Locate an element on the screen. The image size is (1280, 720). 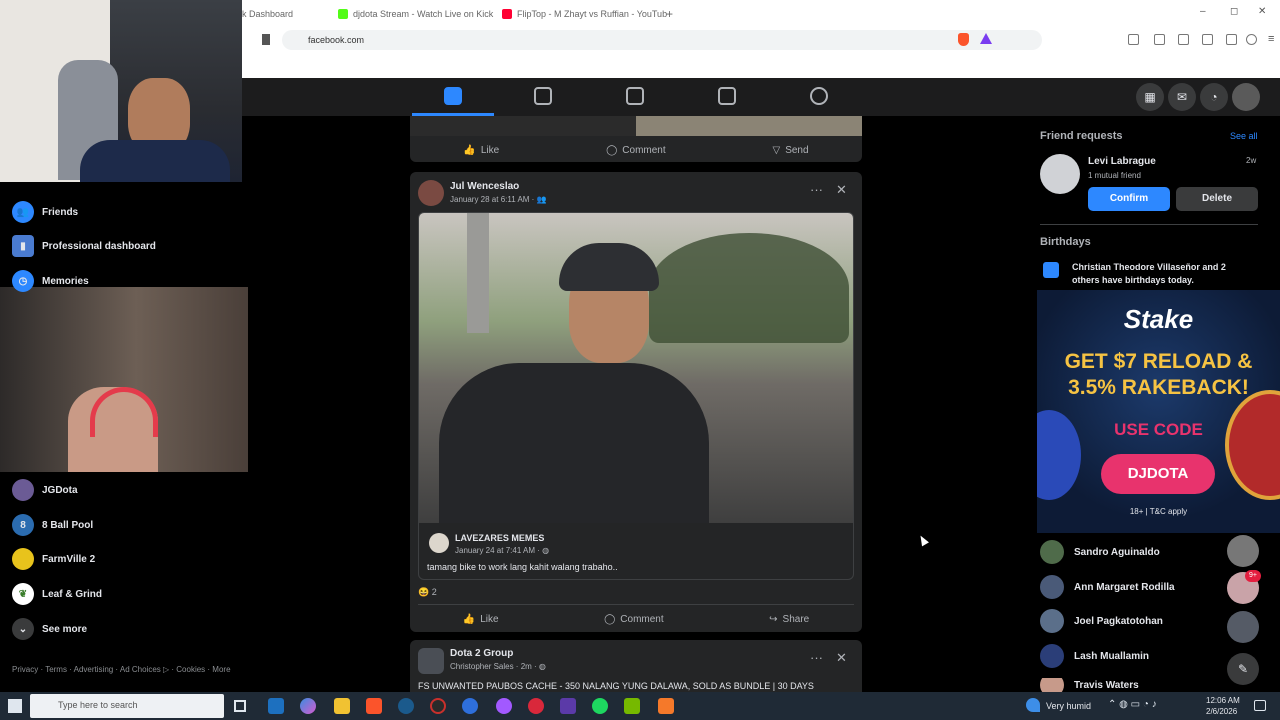
reader-icon is located at coordinates (1183, 39).